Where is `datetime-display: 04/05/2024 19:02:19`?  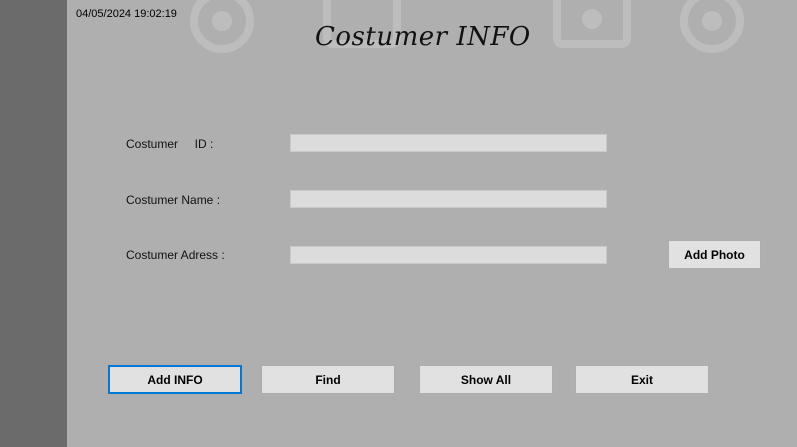
datetime-display: 04/05/2024 19:02:19 is located at coordinates (126, 14).